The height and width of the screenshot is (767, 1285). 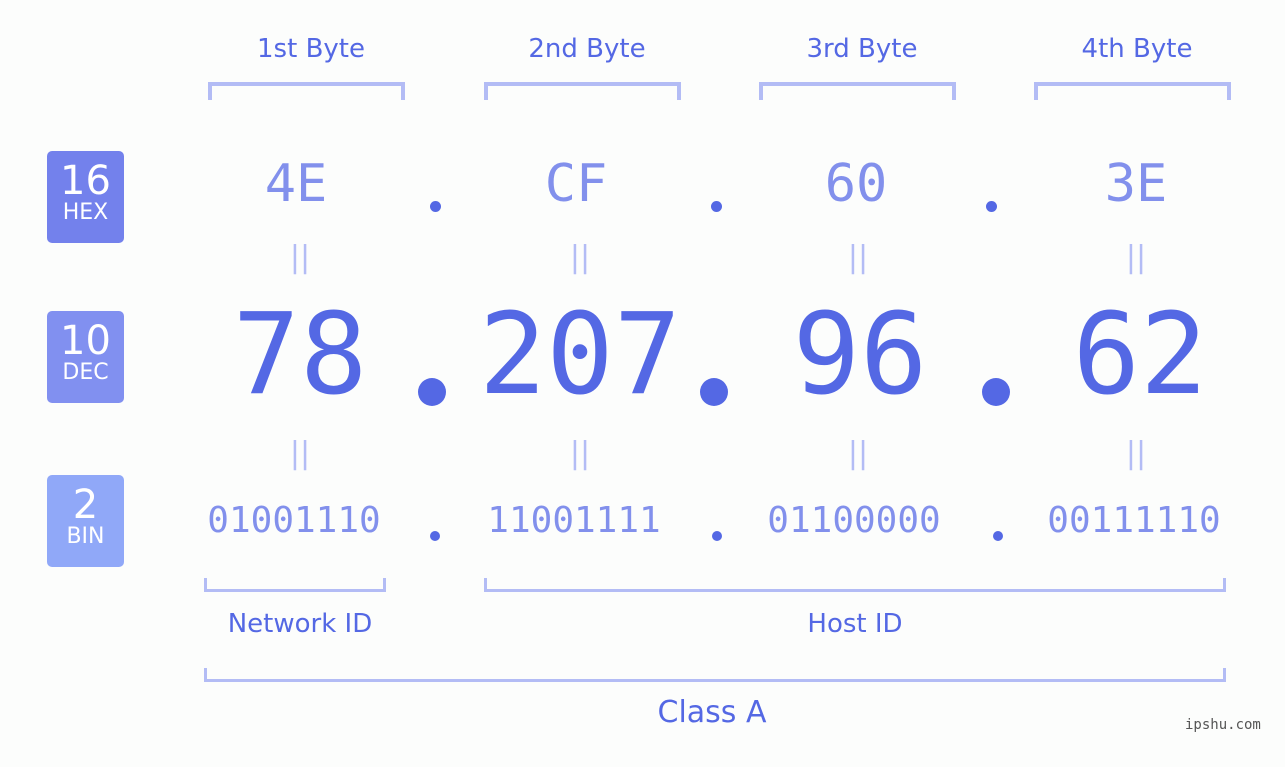 I want to click on hex-octet-3: 60, so click(x=856, y=184).